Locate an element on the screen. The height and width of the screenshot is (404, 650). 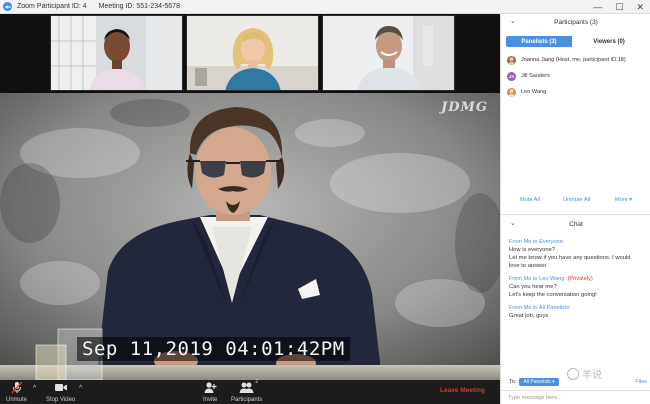
close-button: ✕ is located at coordinates (640, 7).